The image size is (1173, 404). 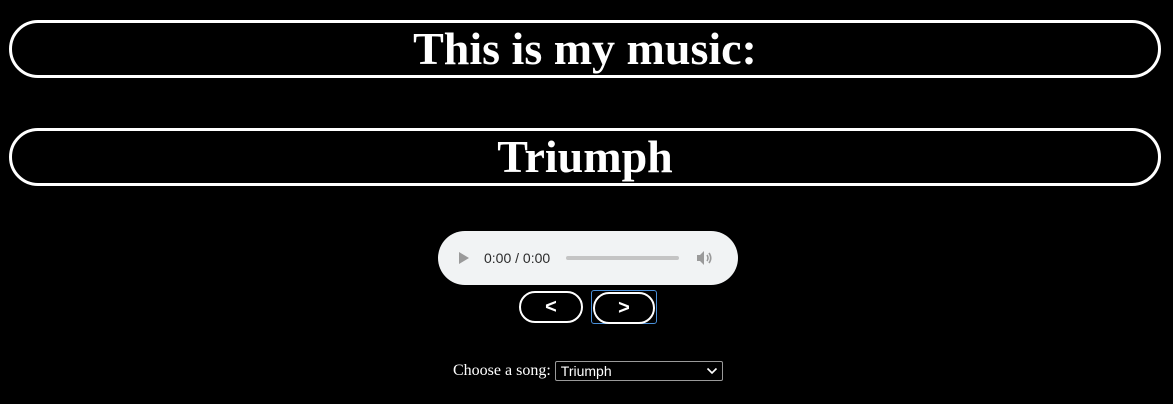 I want to click on page-title: This is my music:, so click(x=585, y=49).